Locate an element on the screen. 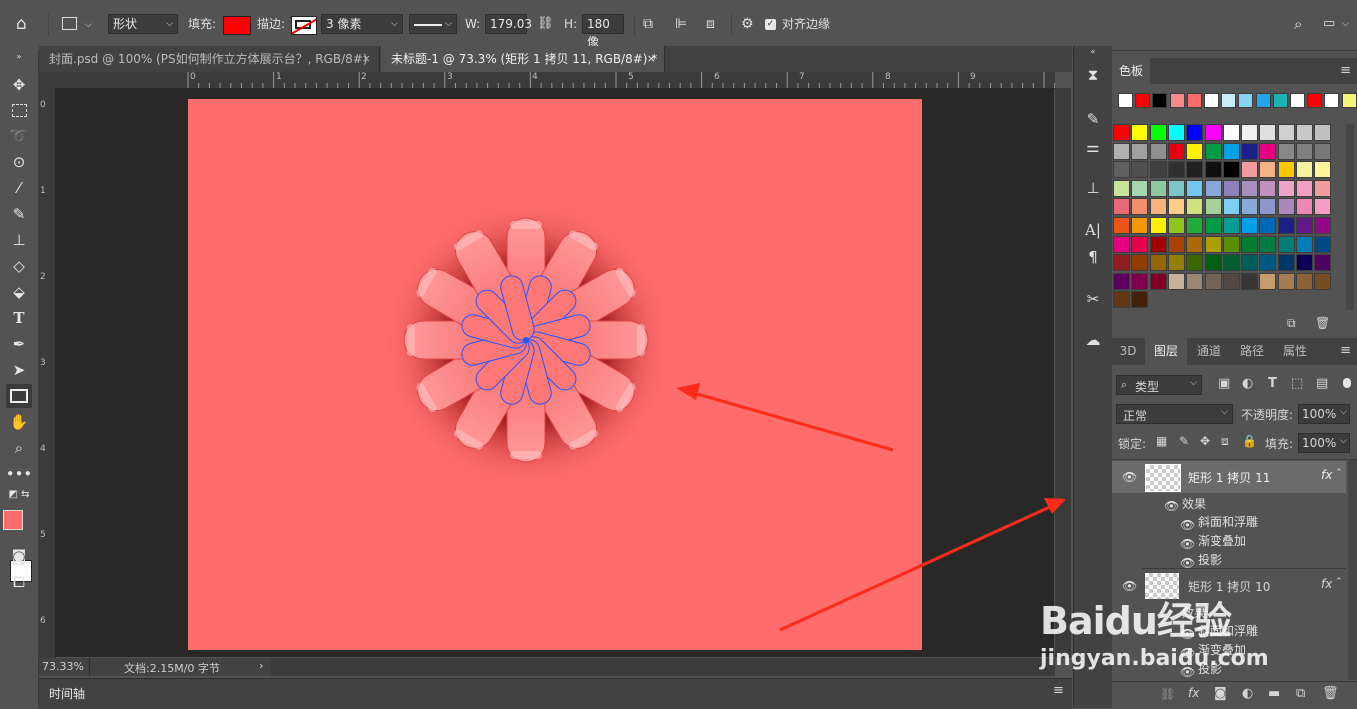  vertical-ruler: 0 1 2 3 4 5 6 is located at coordinates (47, 373).